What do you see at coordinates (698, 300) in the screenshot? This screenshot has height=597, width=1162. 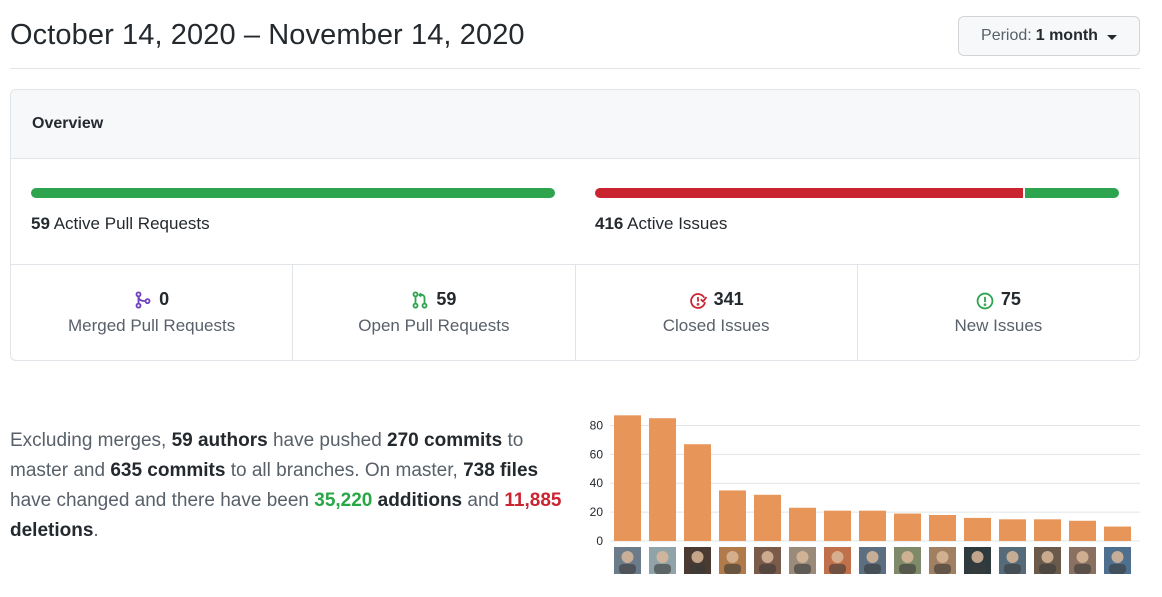 I see `issue-closed-icon` at bounding box center [698, 300].